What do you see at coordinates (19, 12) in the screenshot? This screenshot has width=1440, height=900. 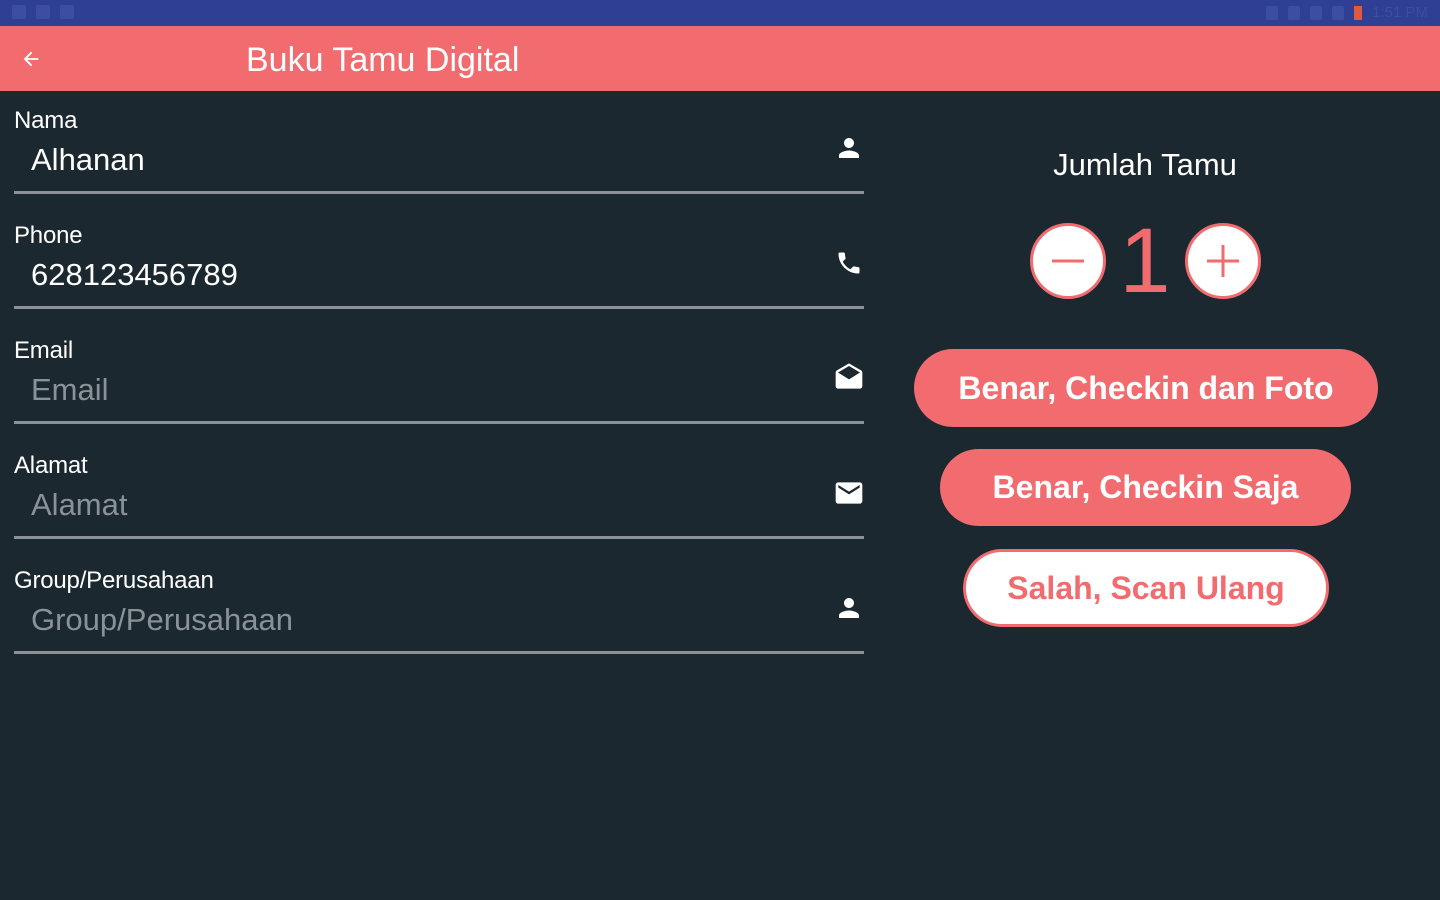 I see `notification-icon` at bounding box center [19, 12].